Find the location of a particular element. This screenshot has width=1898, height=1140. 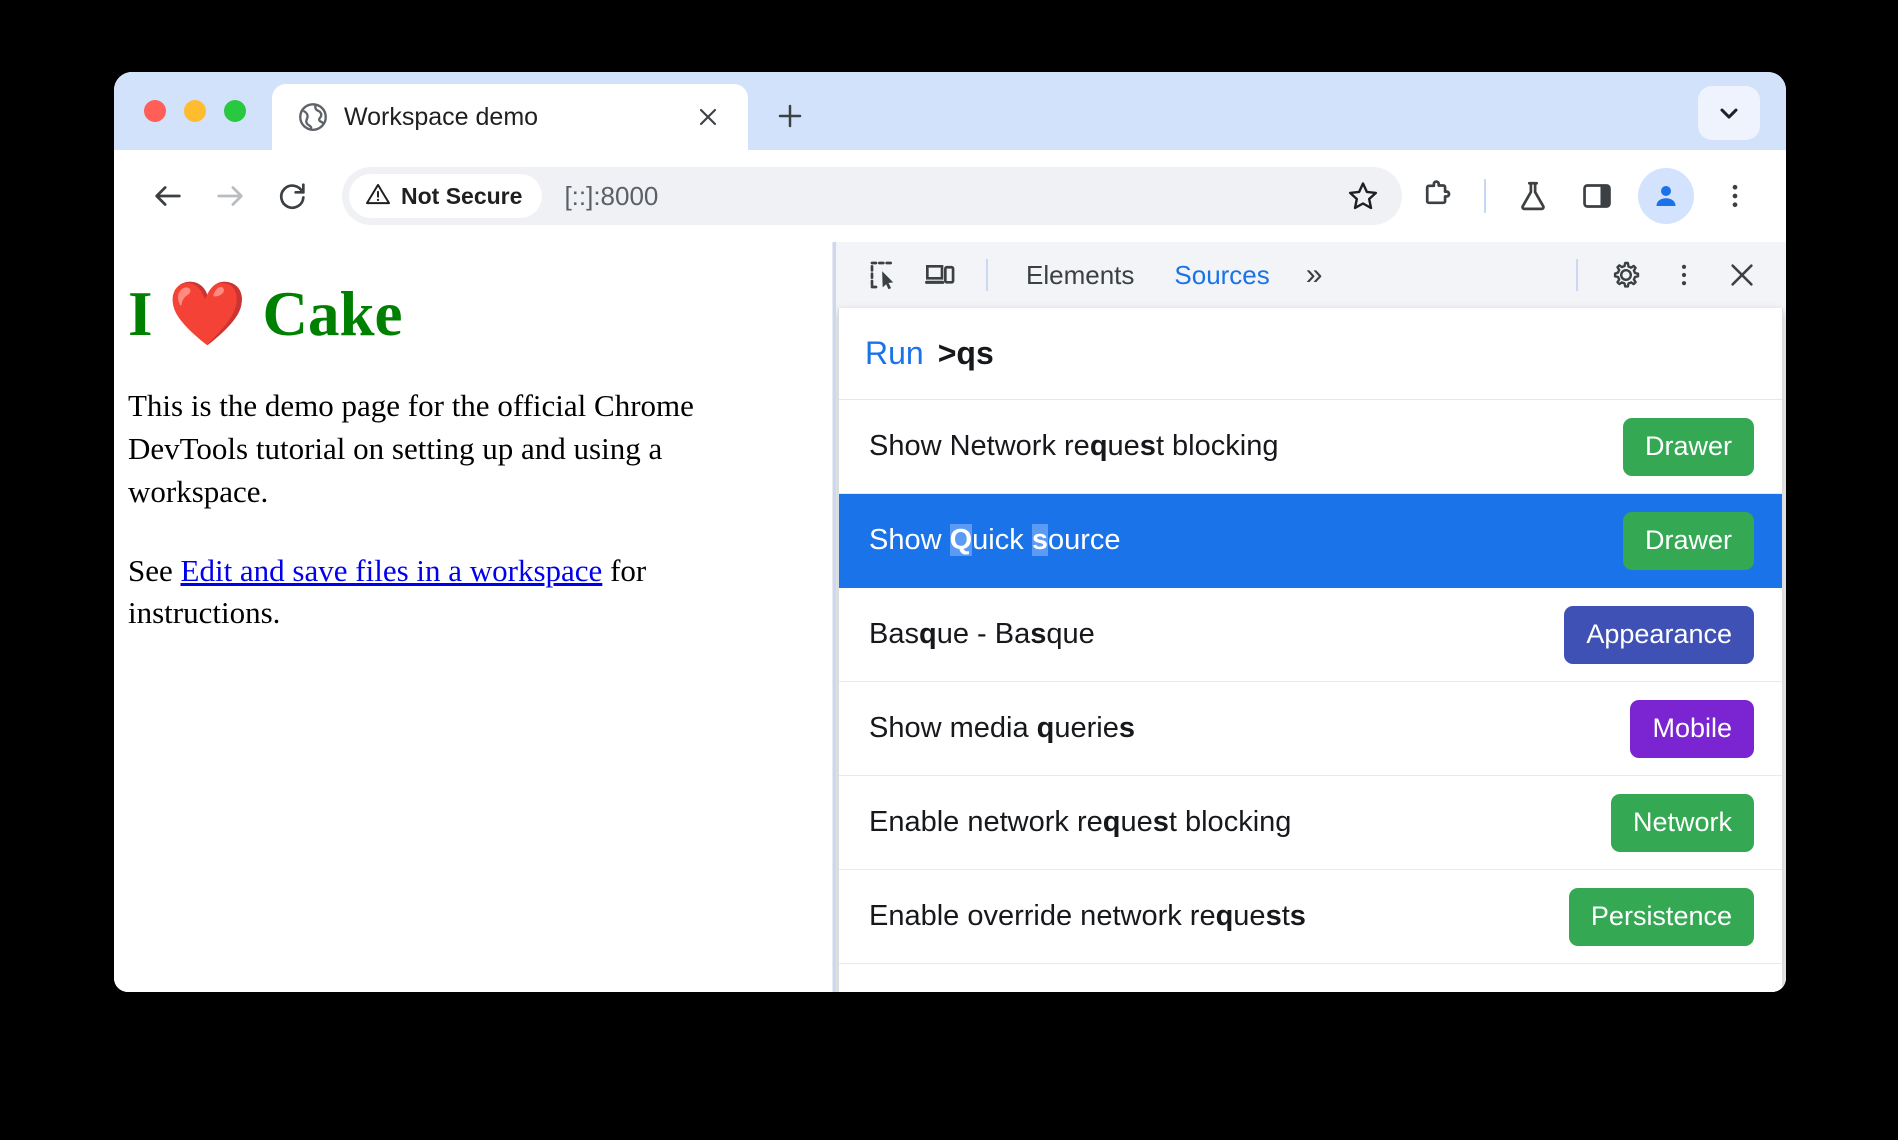

inspect-element-icon is located at coordinates (884, 275).